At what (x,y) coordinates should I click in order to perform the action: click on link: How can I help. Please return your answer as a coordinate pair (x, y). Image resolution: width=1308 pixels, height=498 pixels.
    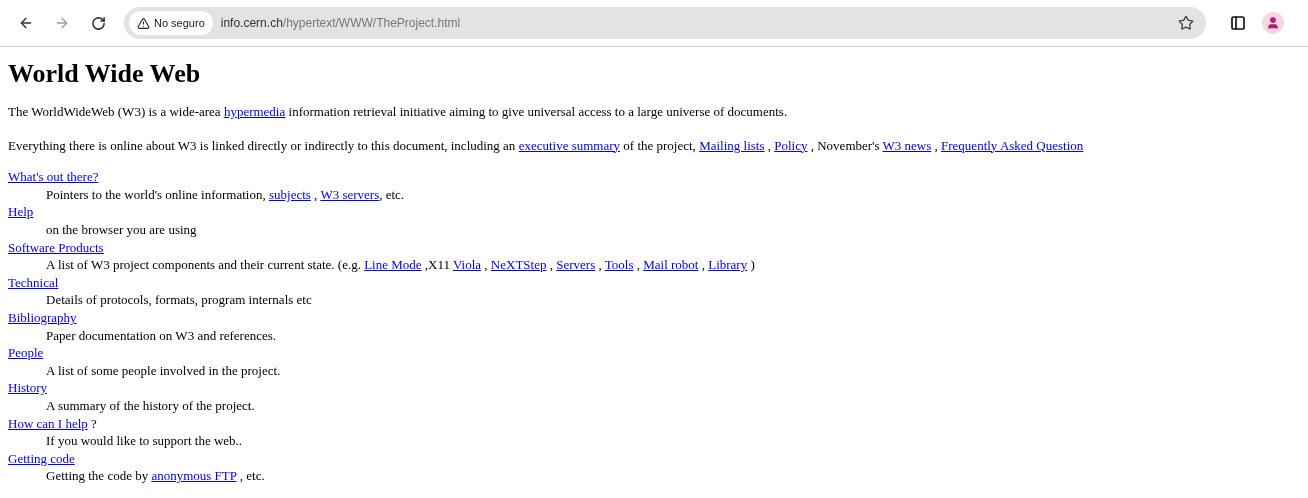
    Looking at the image, I should click on (48, 423).